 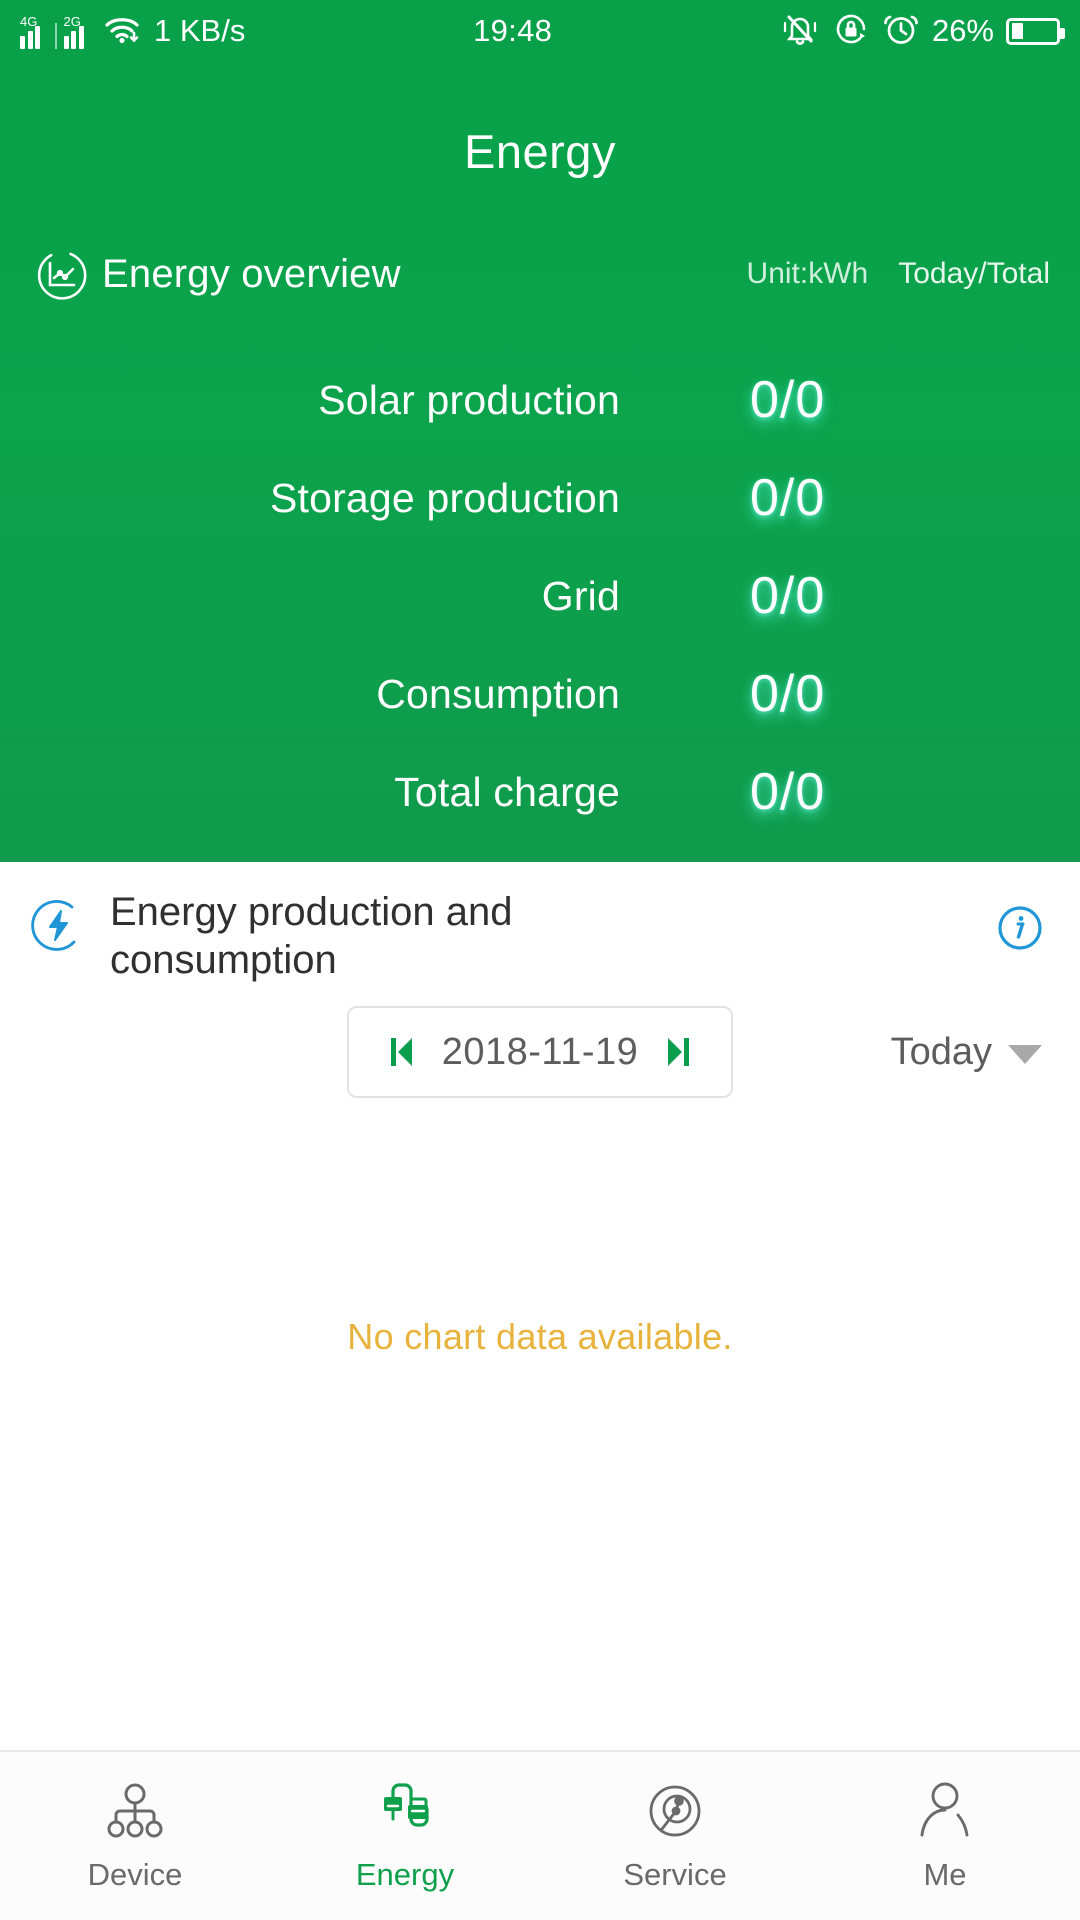 What do you see at coordinates (444, 497) in the screenshot?
I see `stat-label: Storage production` at bounding box center [444, 497].